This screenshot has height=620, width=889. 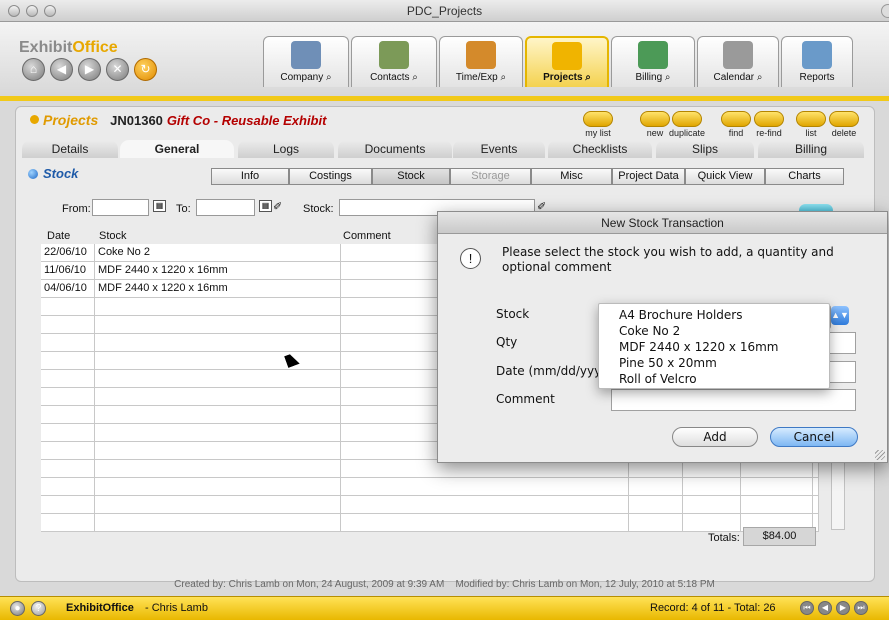 I want to click on module-tab-label: Time/Exp ⌕, so click(x=481, y=77).